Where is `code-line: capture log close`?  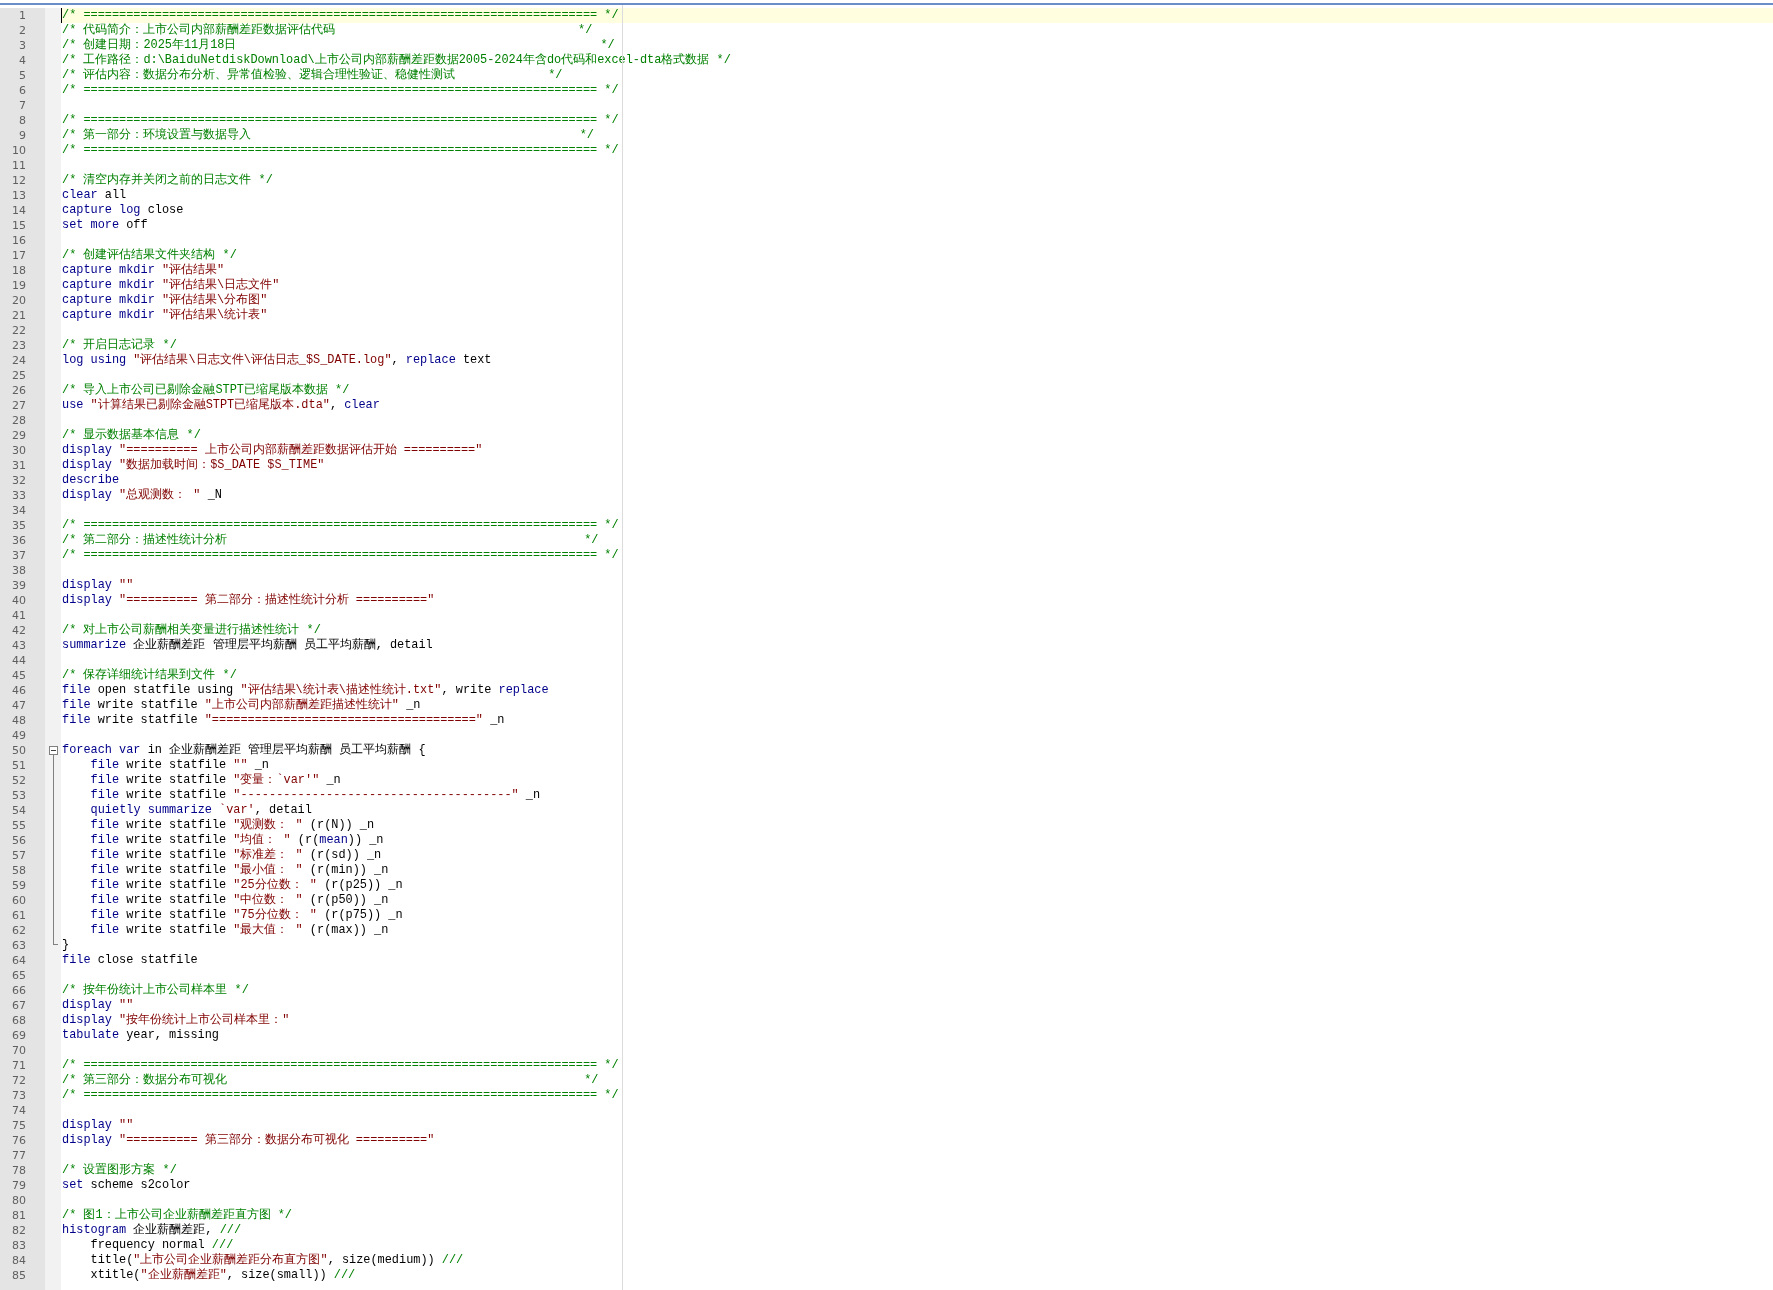 code-line: capture log close is located at coordinates (123, 210).